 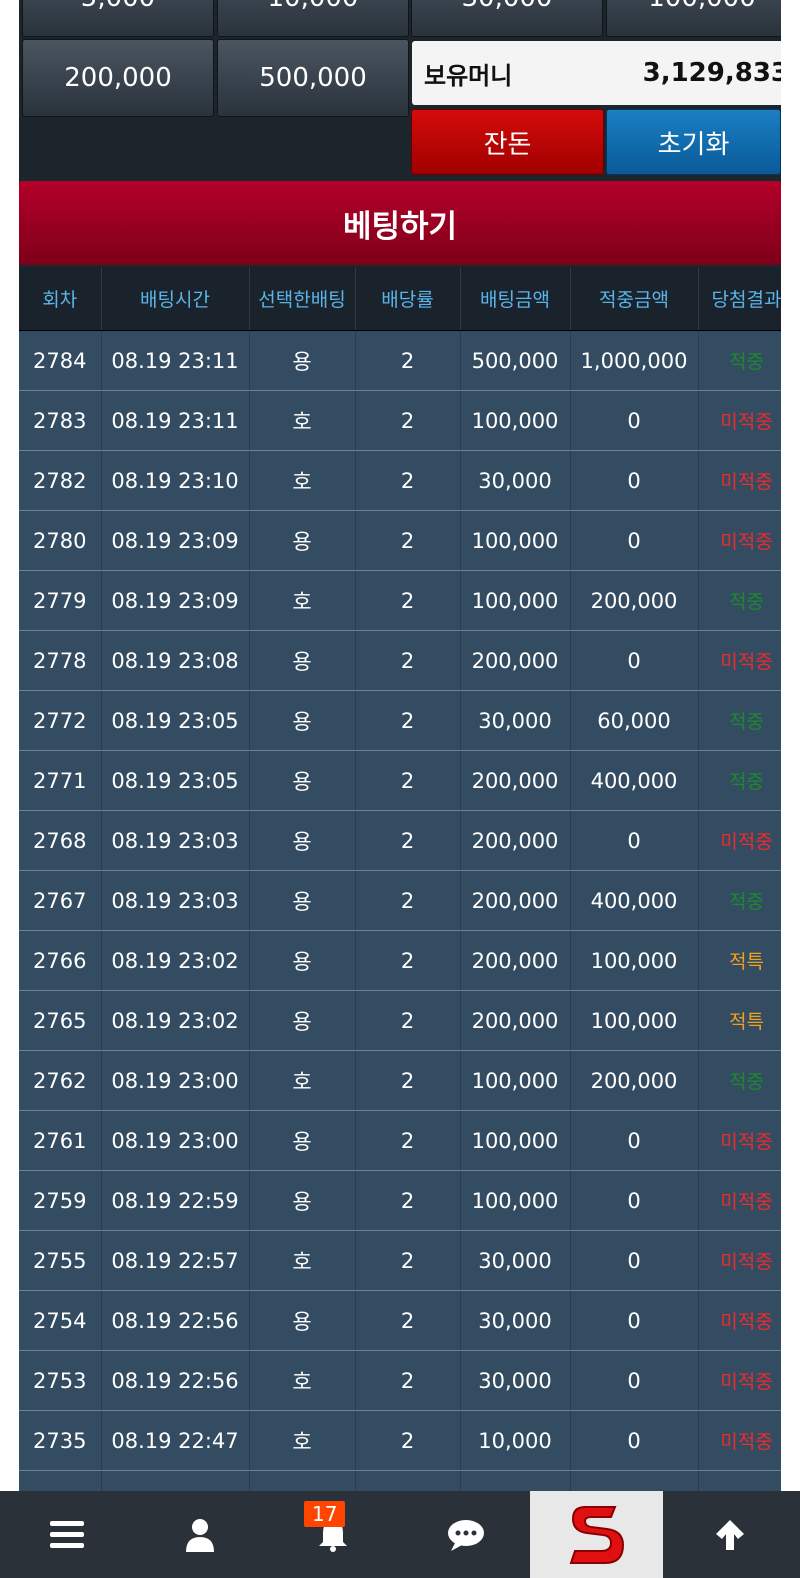 I want to click on amount-button-500000: 500,000, so click(x=313, y=78).